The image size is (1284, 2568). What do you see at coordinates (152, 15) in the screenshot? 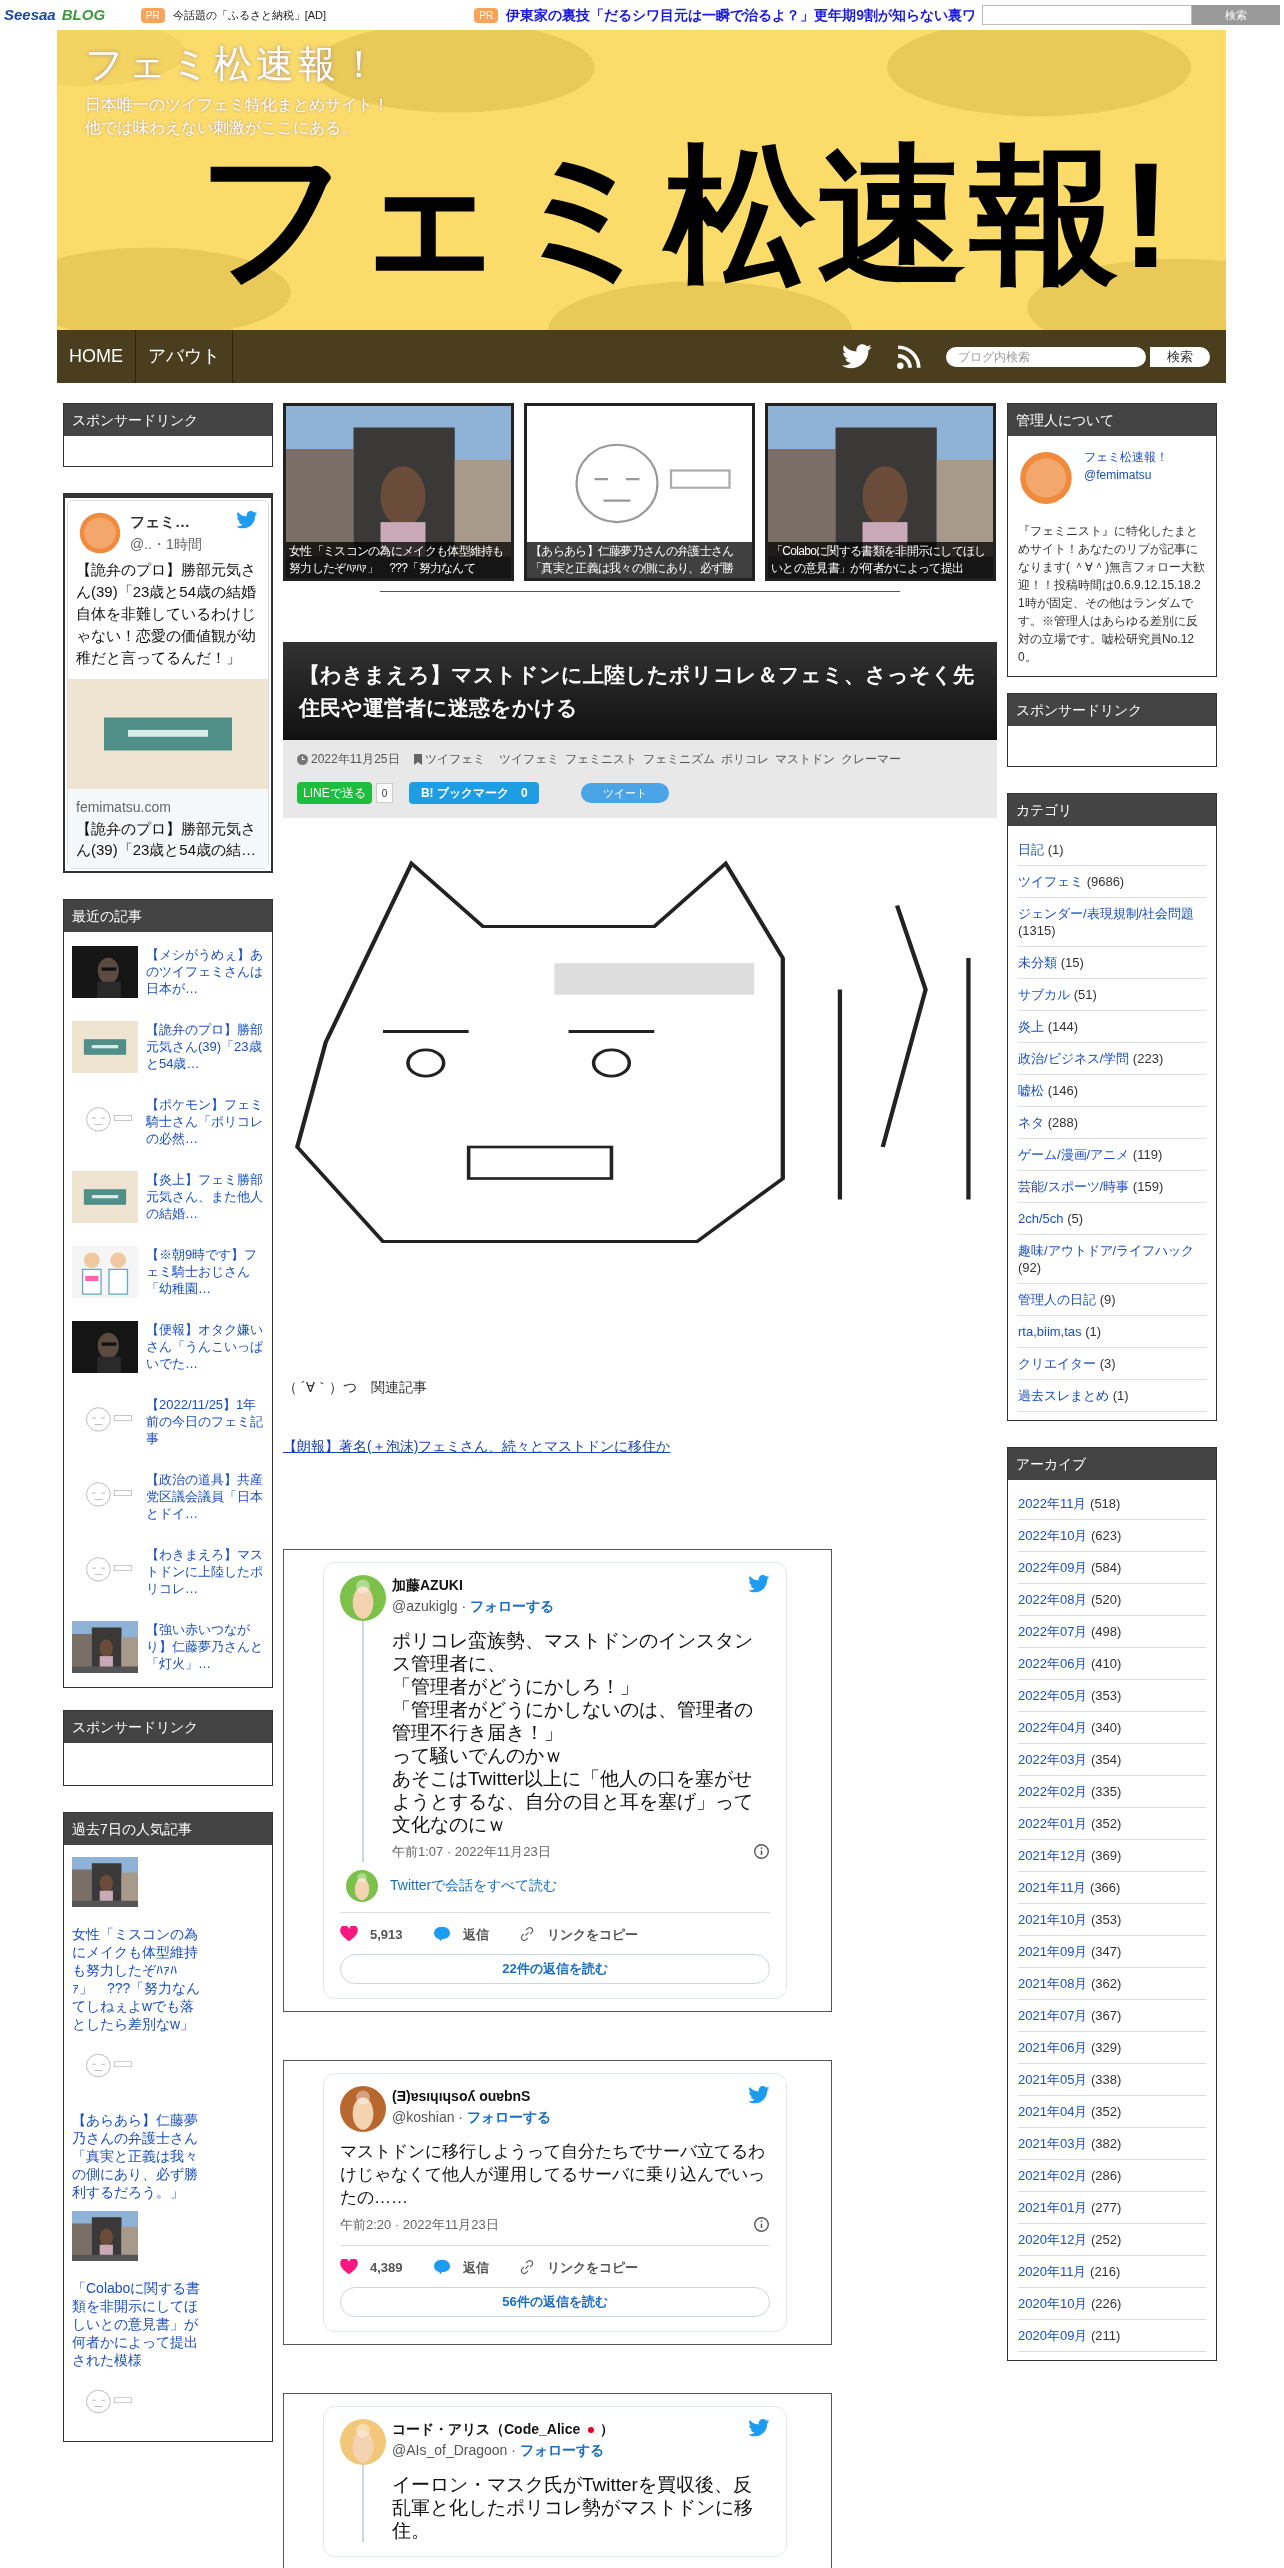
I see `pr-badge: PR` at bounding box center [152, 15].